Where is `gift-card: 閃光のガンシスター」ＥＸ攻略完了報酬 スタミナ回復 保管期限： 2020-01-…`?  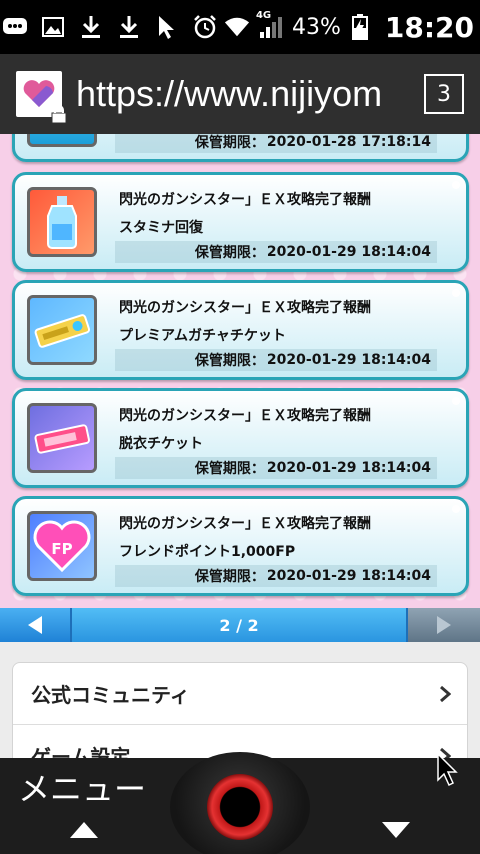
gift-card: 閃光のガンシスター」ＥＸ攻略完了報酬 スタミナ回復 保管期限： 2020-01-… is located at coordinates (240, 222).